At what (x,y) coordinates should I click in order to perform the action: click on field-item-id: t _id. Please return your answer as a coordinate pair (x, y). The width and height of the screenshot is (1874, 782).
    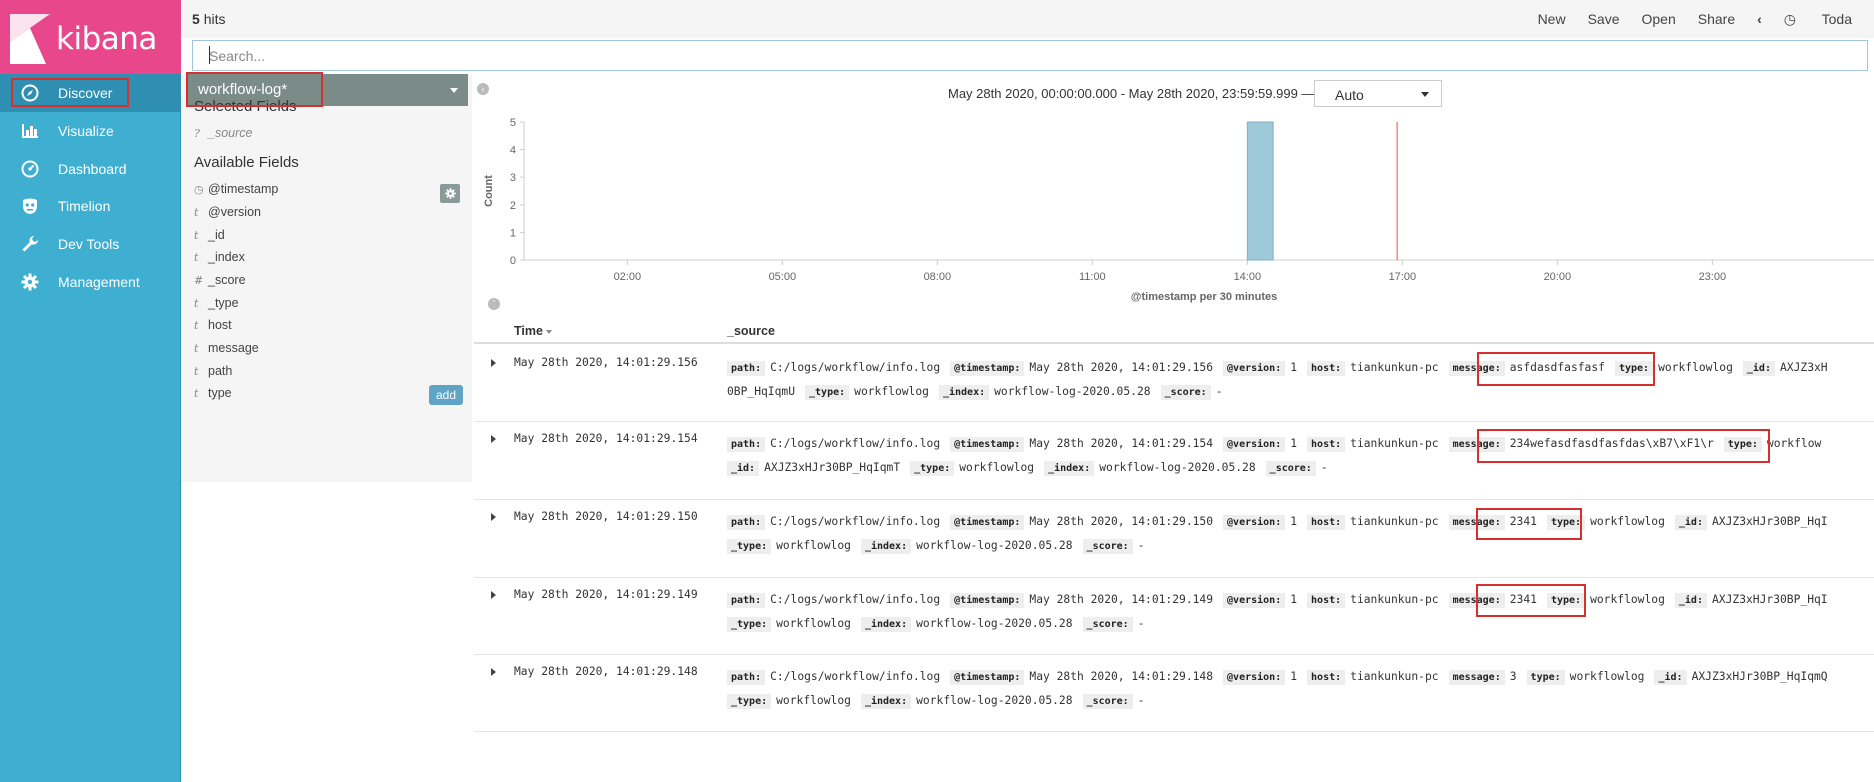
    Looking at the image, I should click on (209, 235).